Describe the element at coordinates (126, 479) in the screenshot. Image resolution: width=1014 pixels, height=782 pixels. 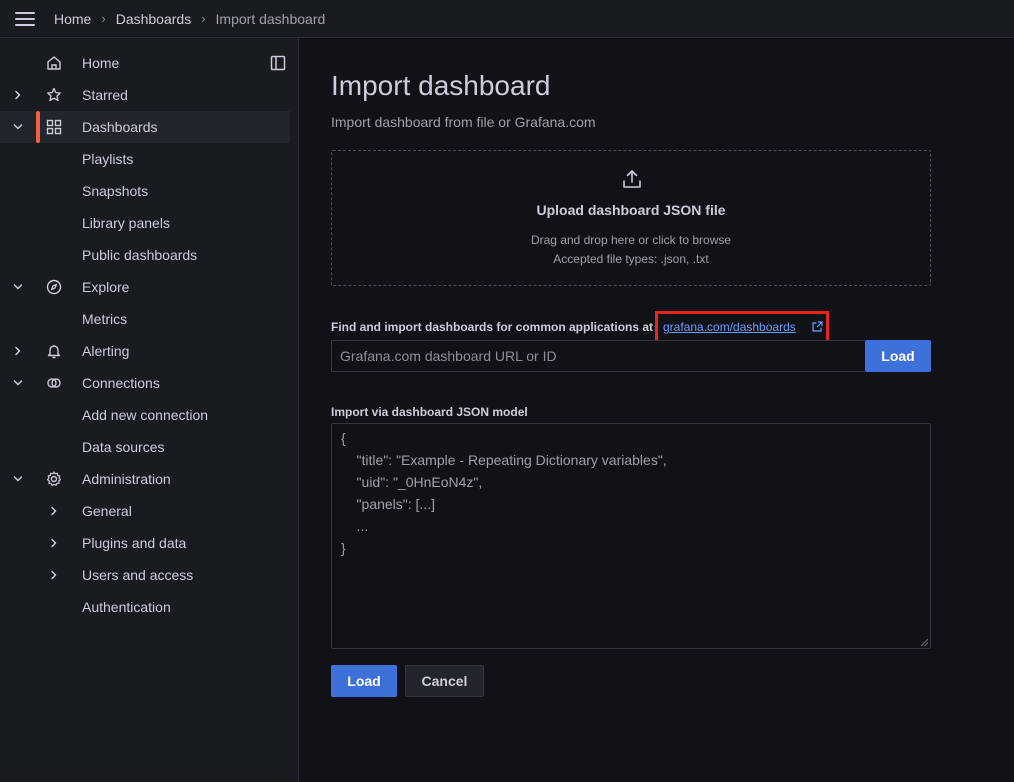
I see `sidebar-item-label: Administration` at that location.